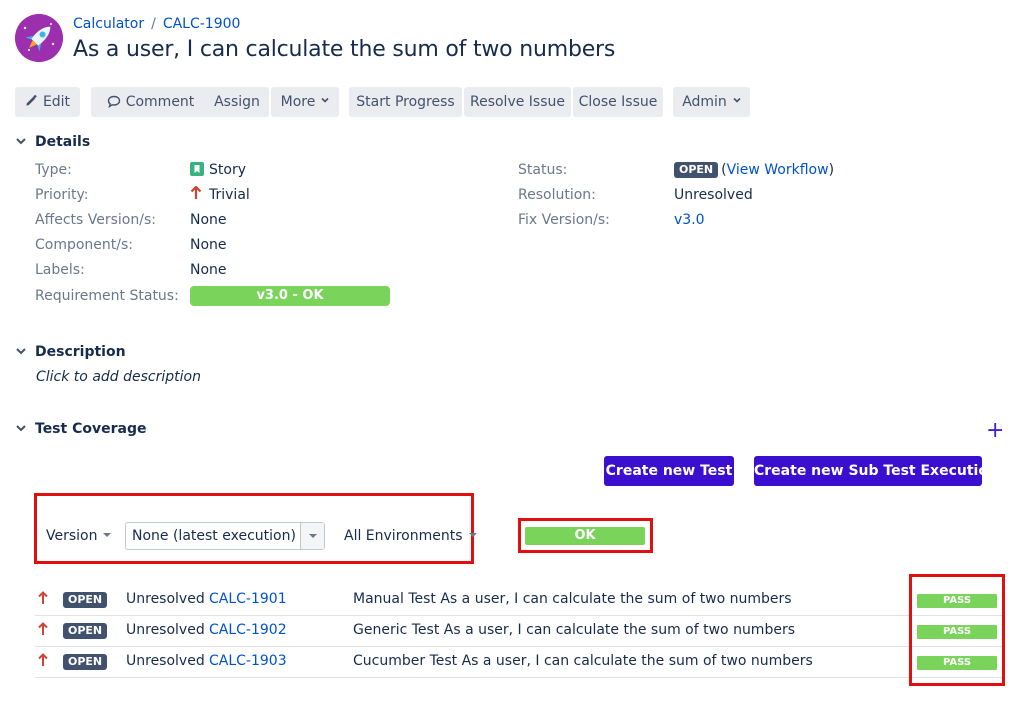  What do you see at coordinates (197, 169) in the screenshot?
I see `bookmark-icon` at bounding box center [197, 169].